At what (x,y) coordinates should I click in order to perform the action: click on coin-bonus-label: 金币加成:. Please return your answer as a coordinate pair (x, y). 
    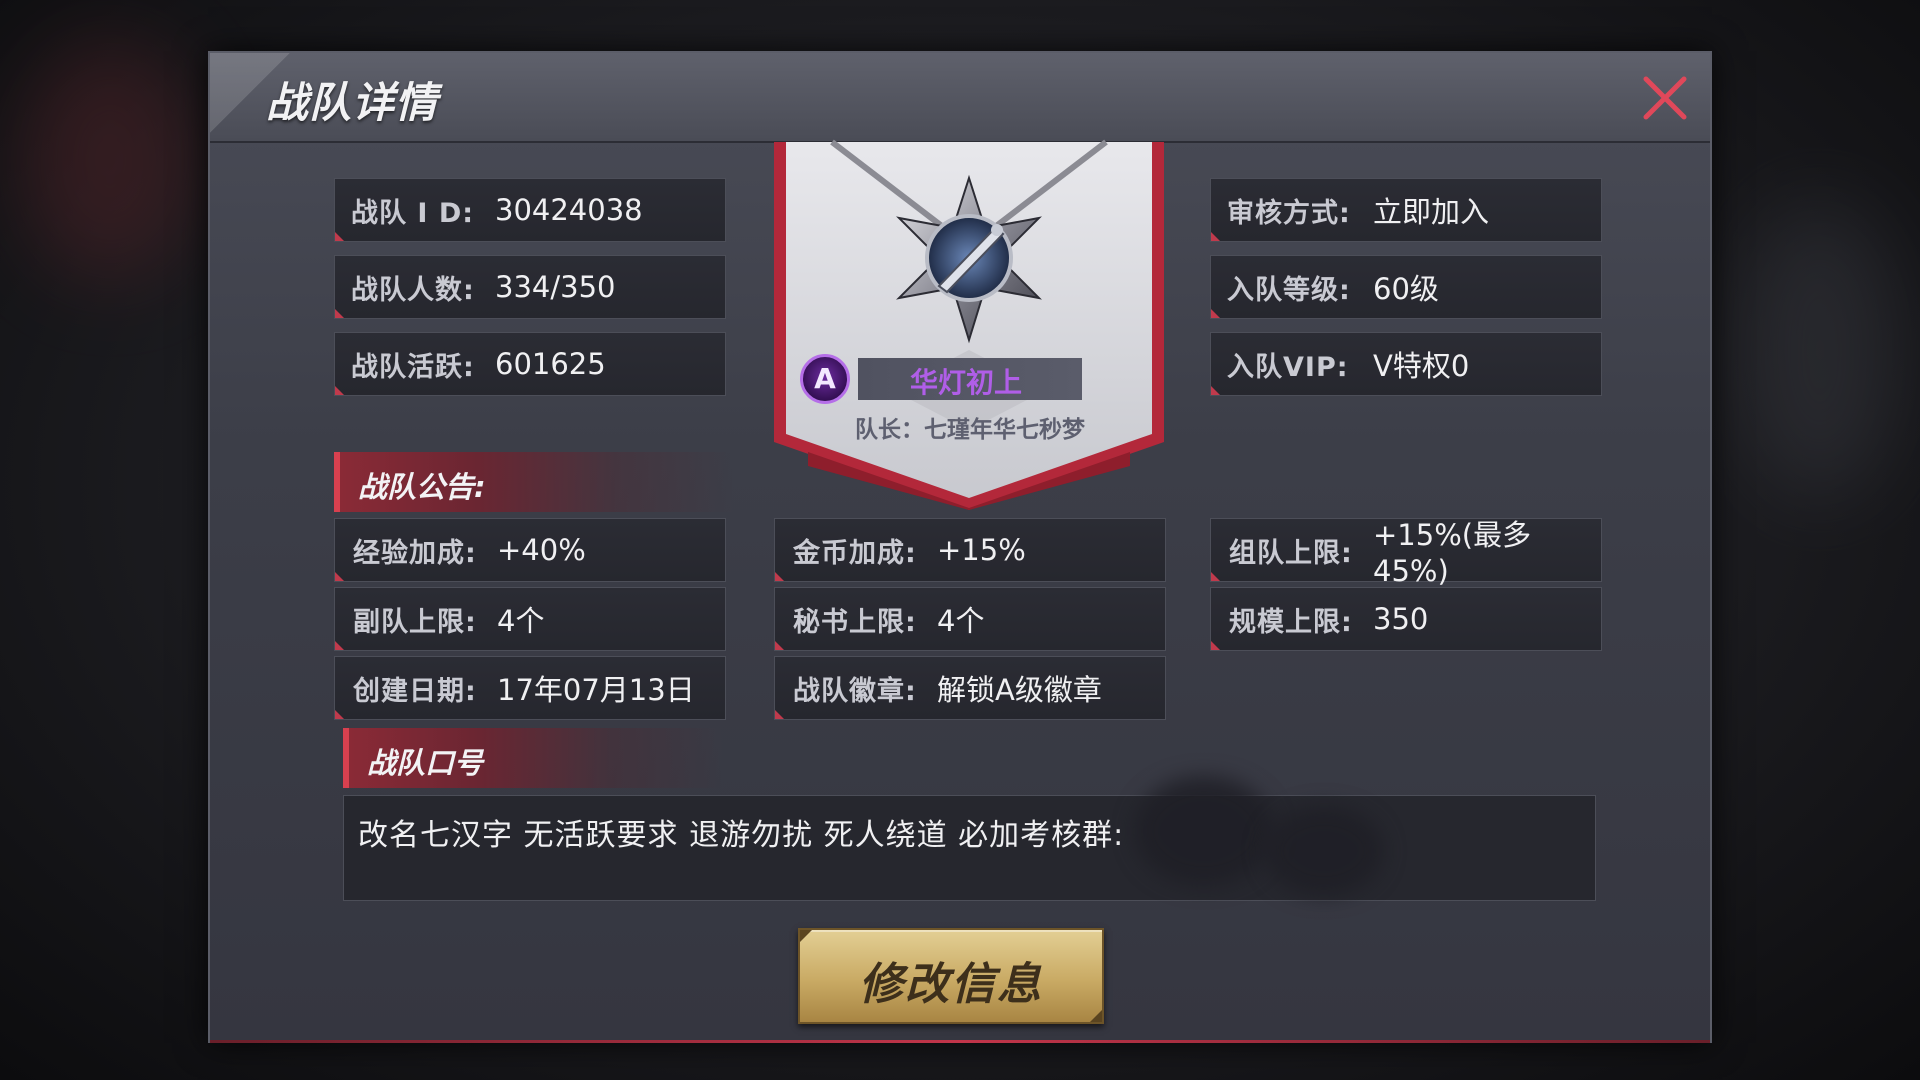
    Looking at the image, I should click on (855, 553).